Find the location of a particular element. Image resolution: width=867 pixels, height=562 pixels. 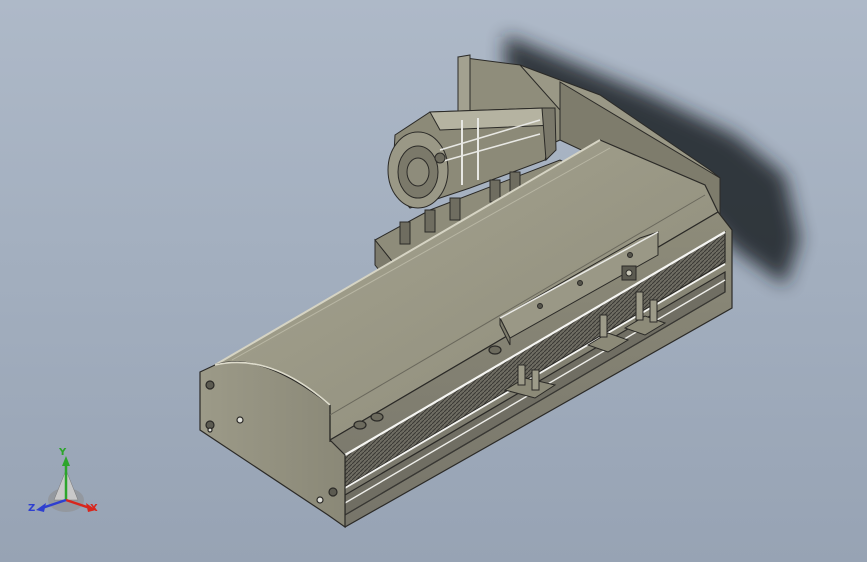

orientation-triad: Y X Z is located at coordinates (68, 488).